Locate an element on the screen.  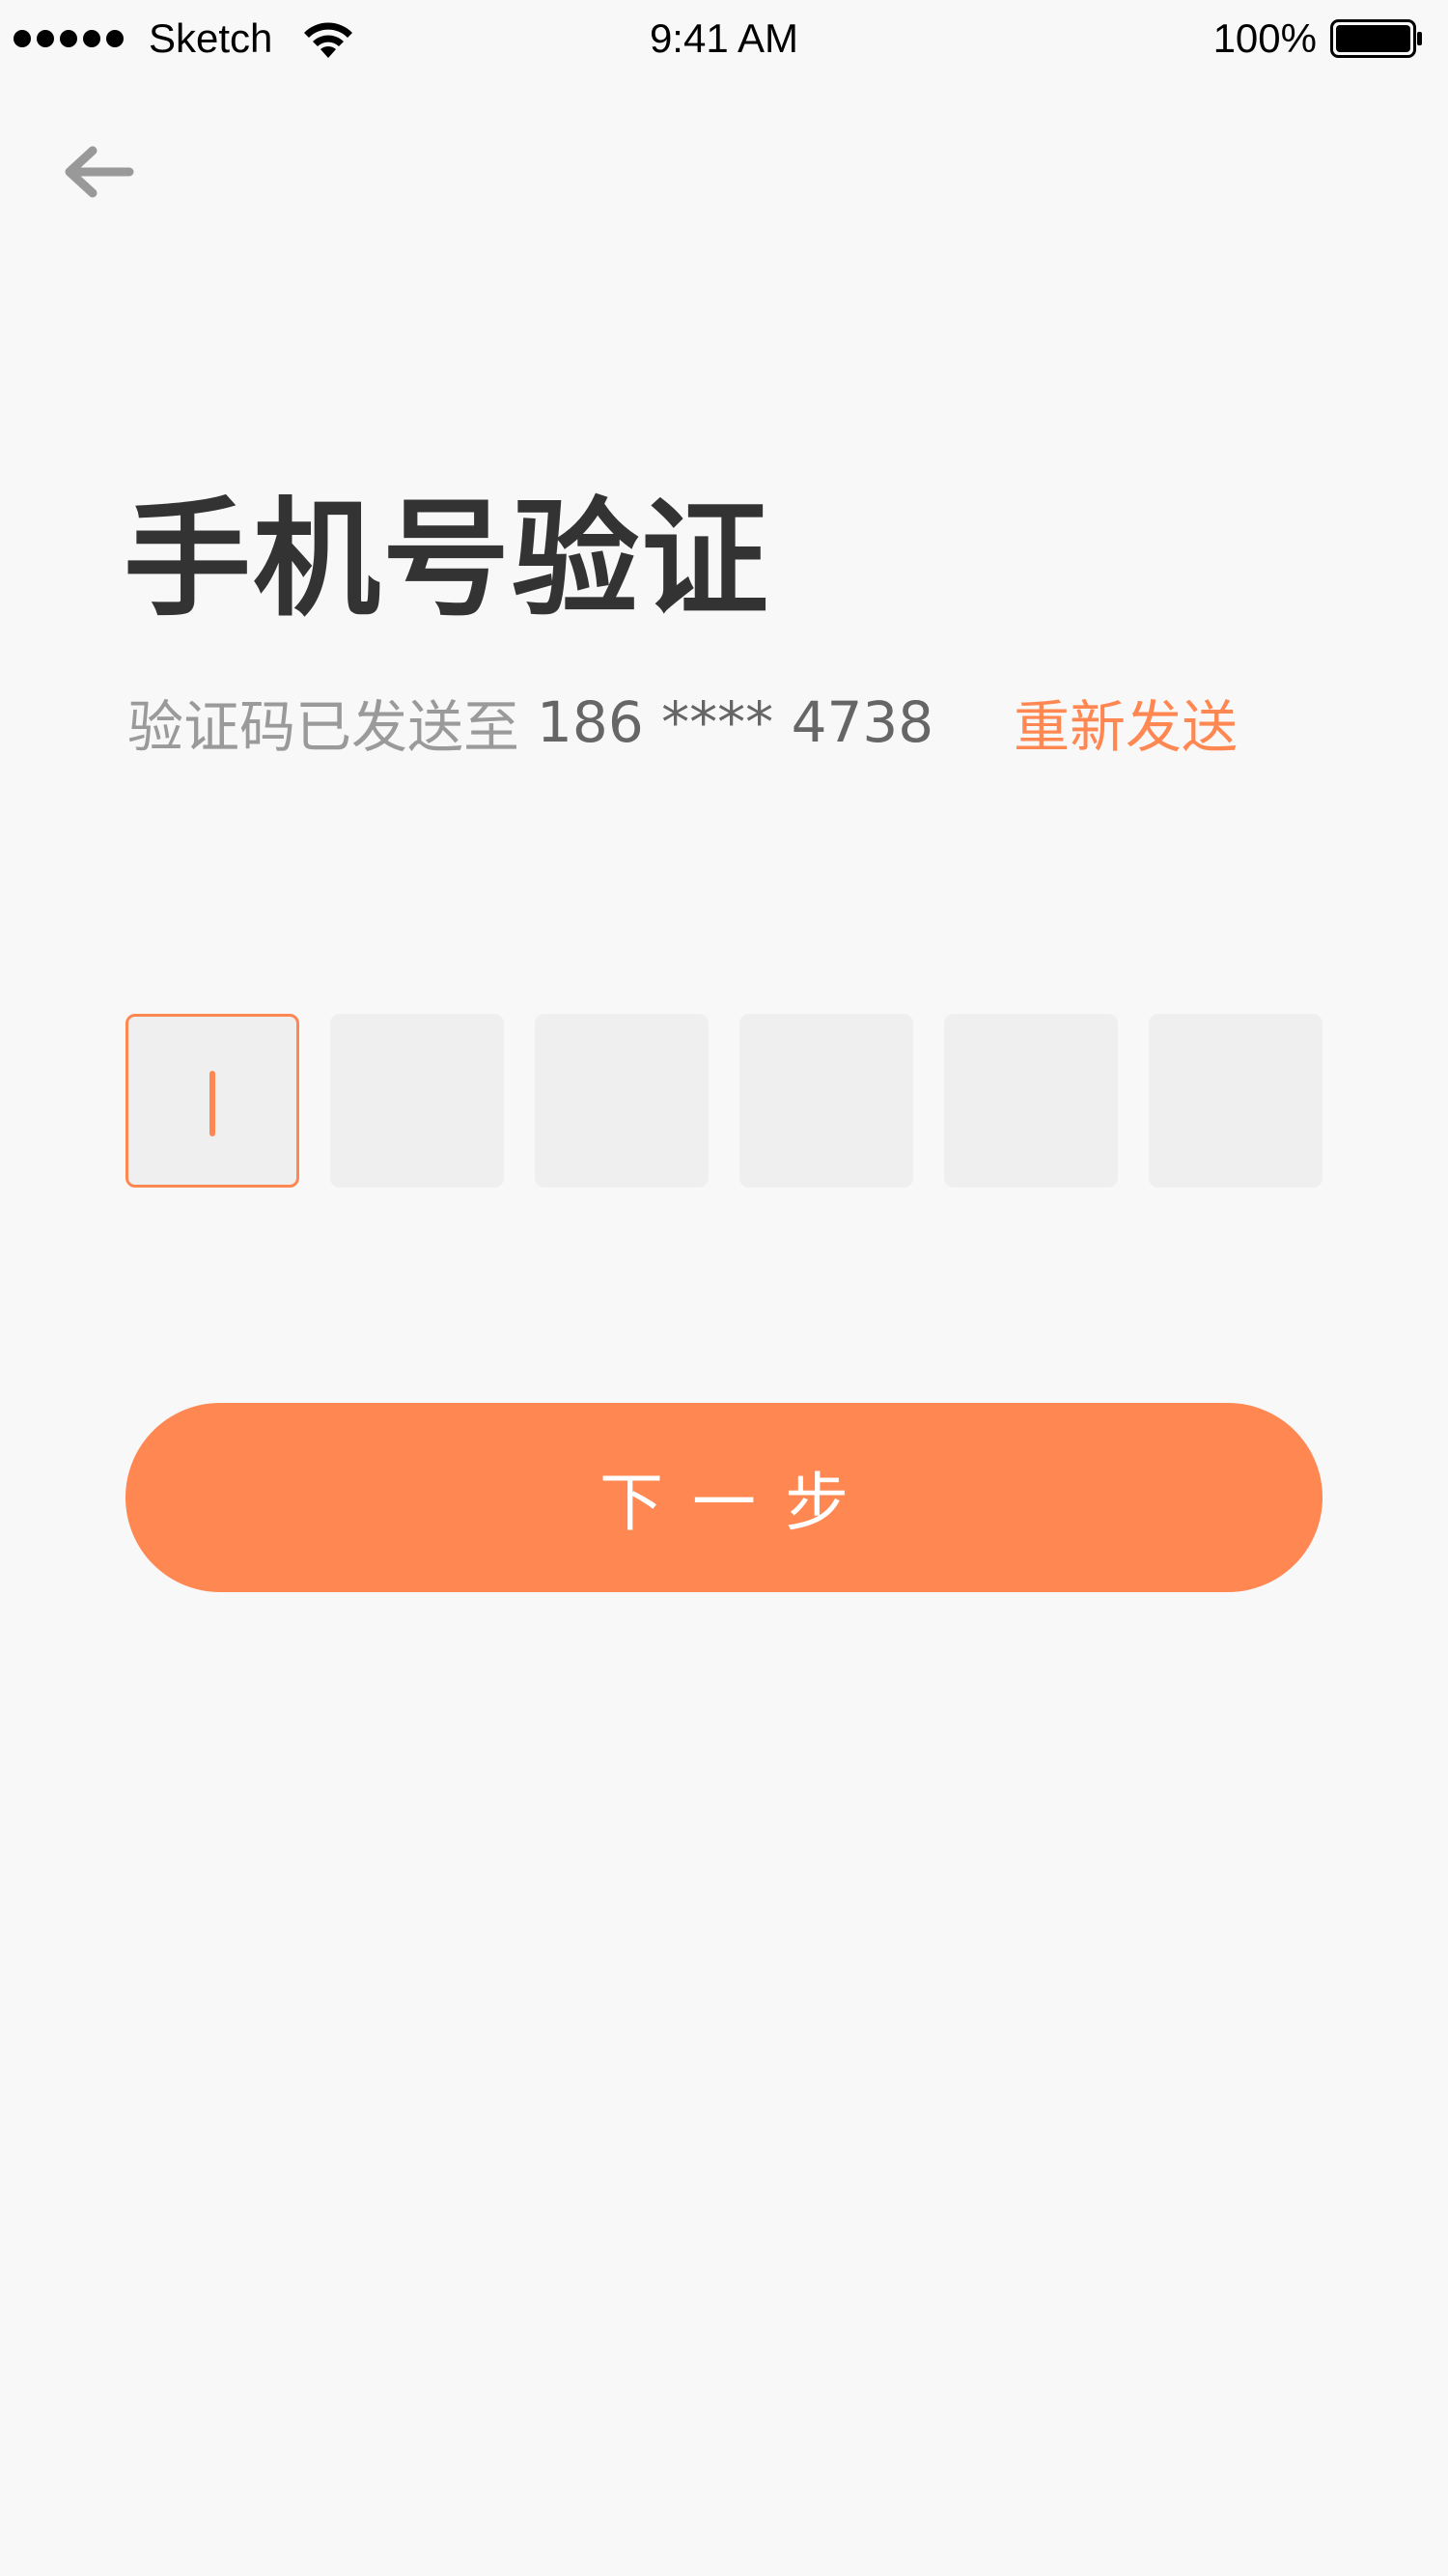
arrow-left-icon is located at coordinates (100, 172).